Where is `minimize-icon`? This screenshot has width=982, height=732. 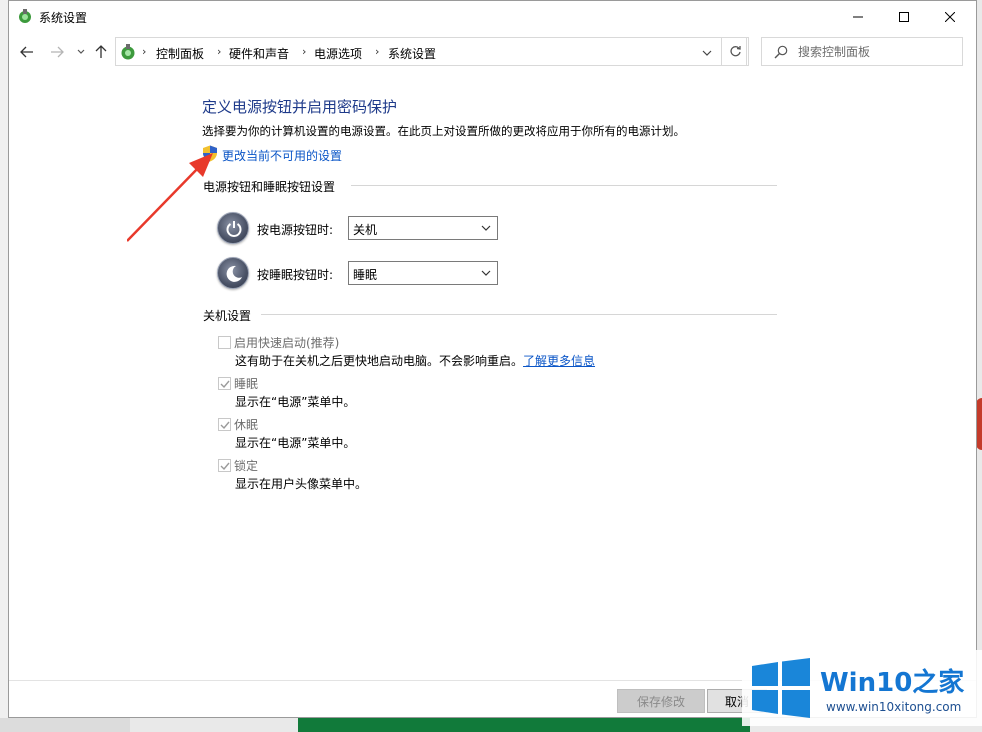 minimize-icon is located at coordinates (858, 16).